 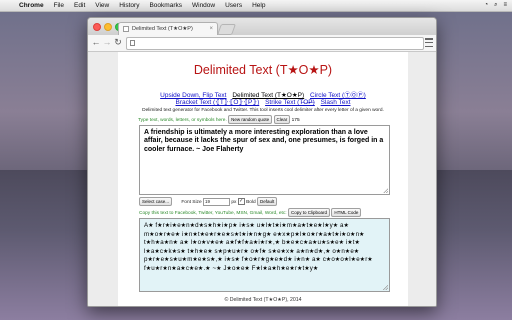 I want to click on new-tab-button, so click(x=226, y=29).